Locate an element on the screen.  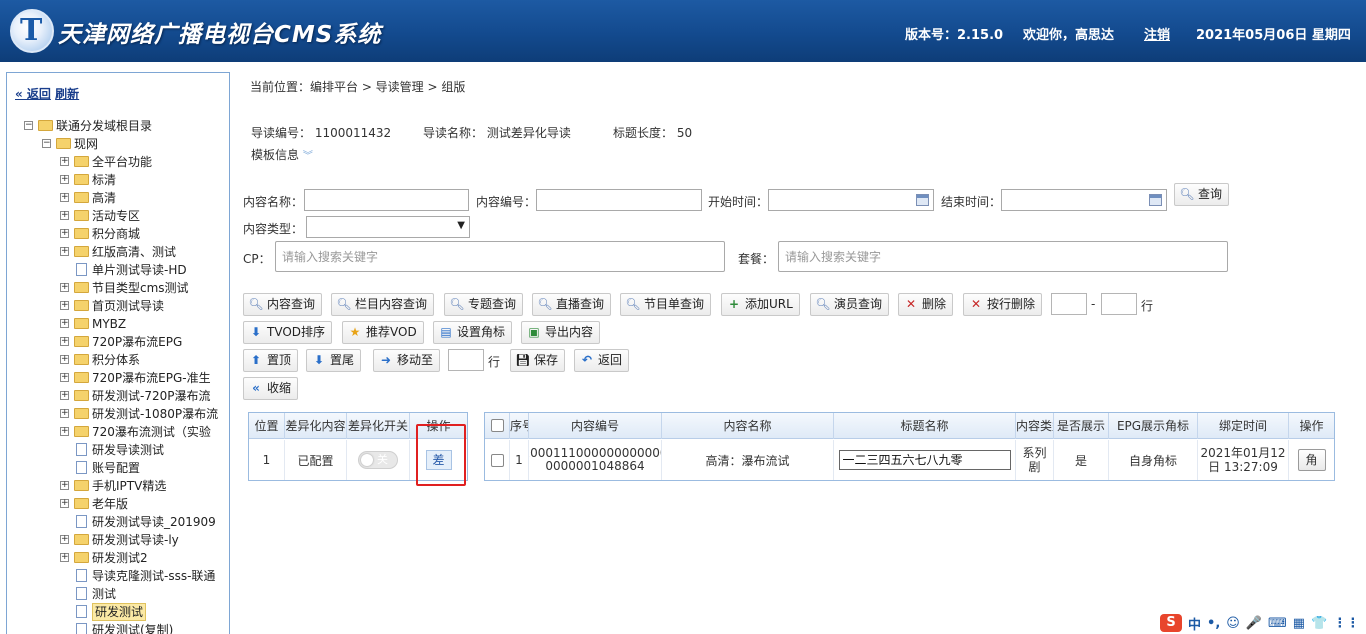
tree-node: + 手机IPTV精选 is located at coordinates (118, 486).